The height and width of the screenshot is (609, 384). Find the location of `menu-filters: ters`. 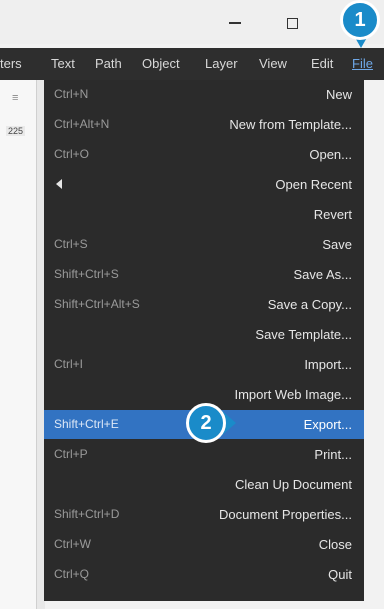

menu-filters: ters is located at coordinates (11, 64).